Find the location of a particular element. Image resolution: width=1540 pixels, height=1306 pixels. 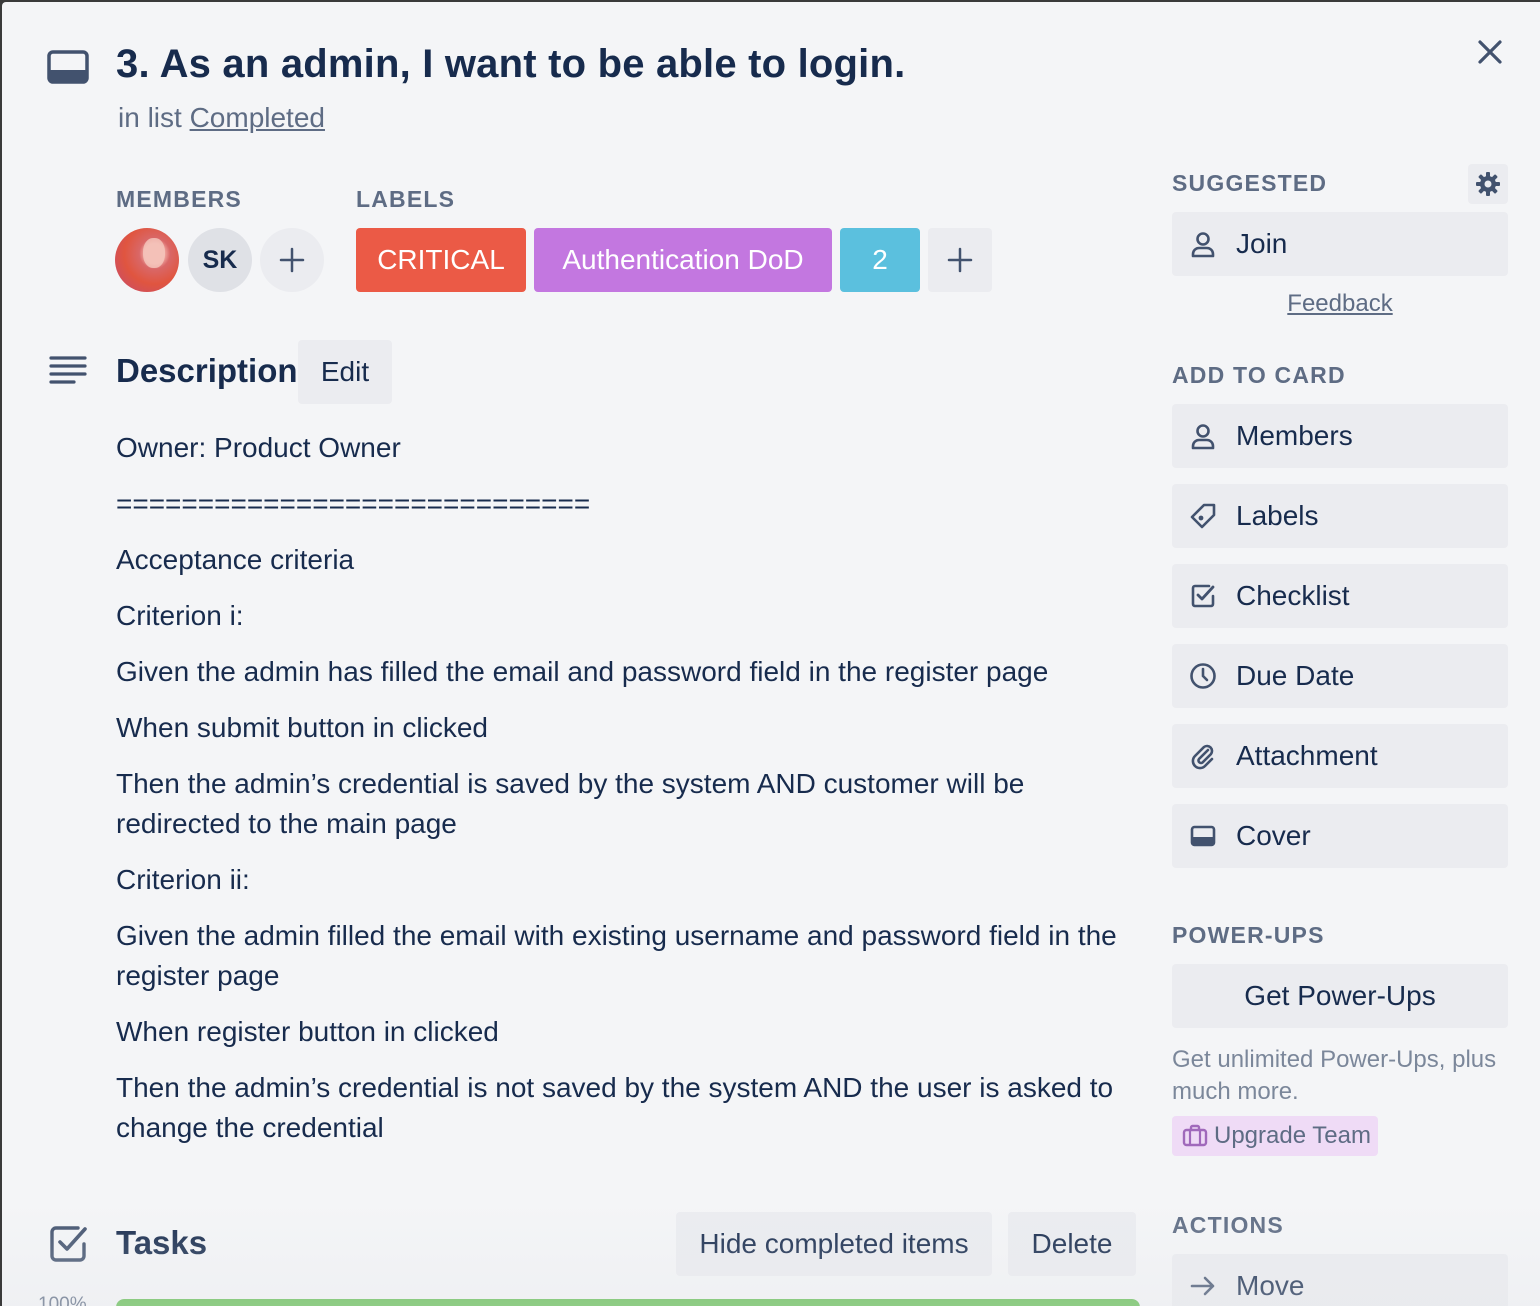

actions-heading: ACTIONS is located at coordinates (1228, 1225).